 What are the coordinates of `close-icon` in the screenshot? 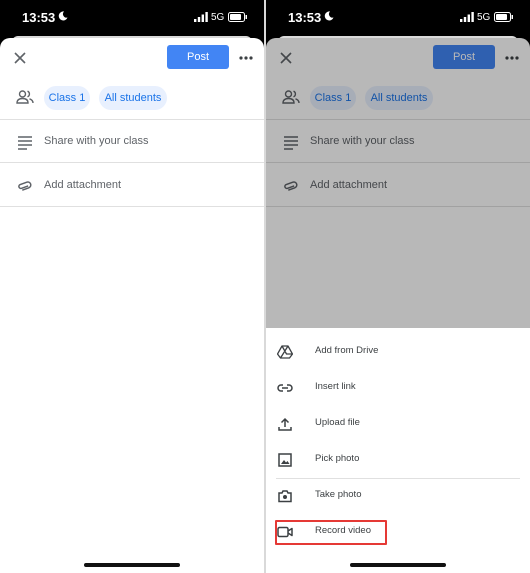 It's located at (20, 58).